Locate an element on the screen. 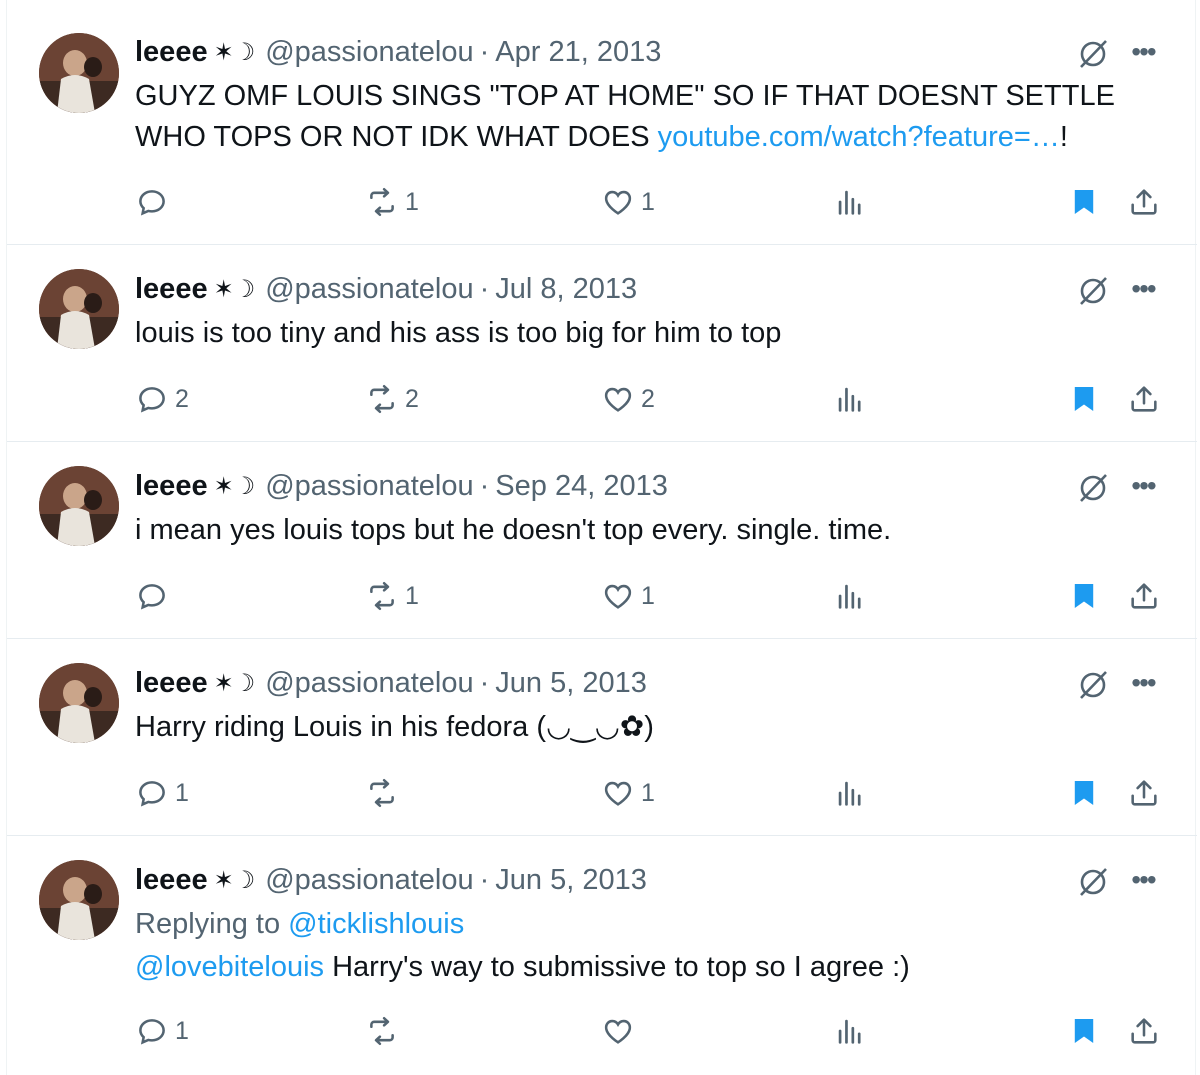 The image size is (1200, 1075). mention-link: @lovebitelouis is located at coordinates (229, 967).